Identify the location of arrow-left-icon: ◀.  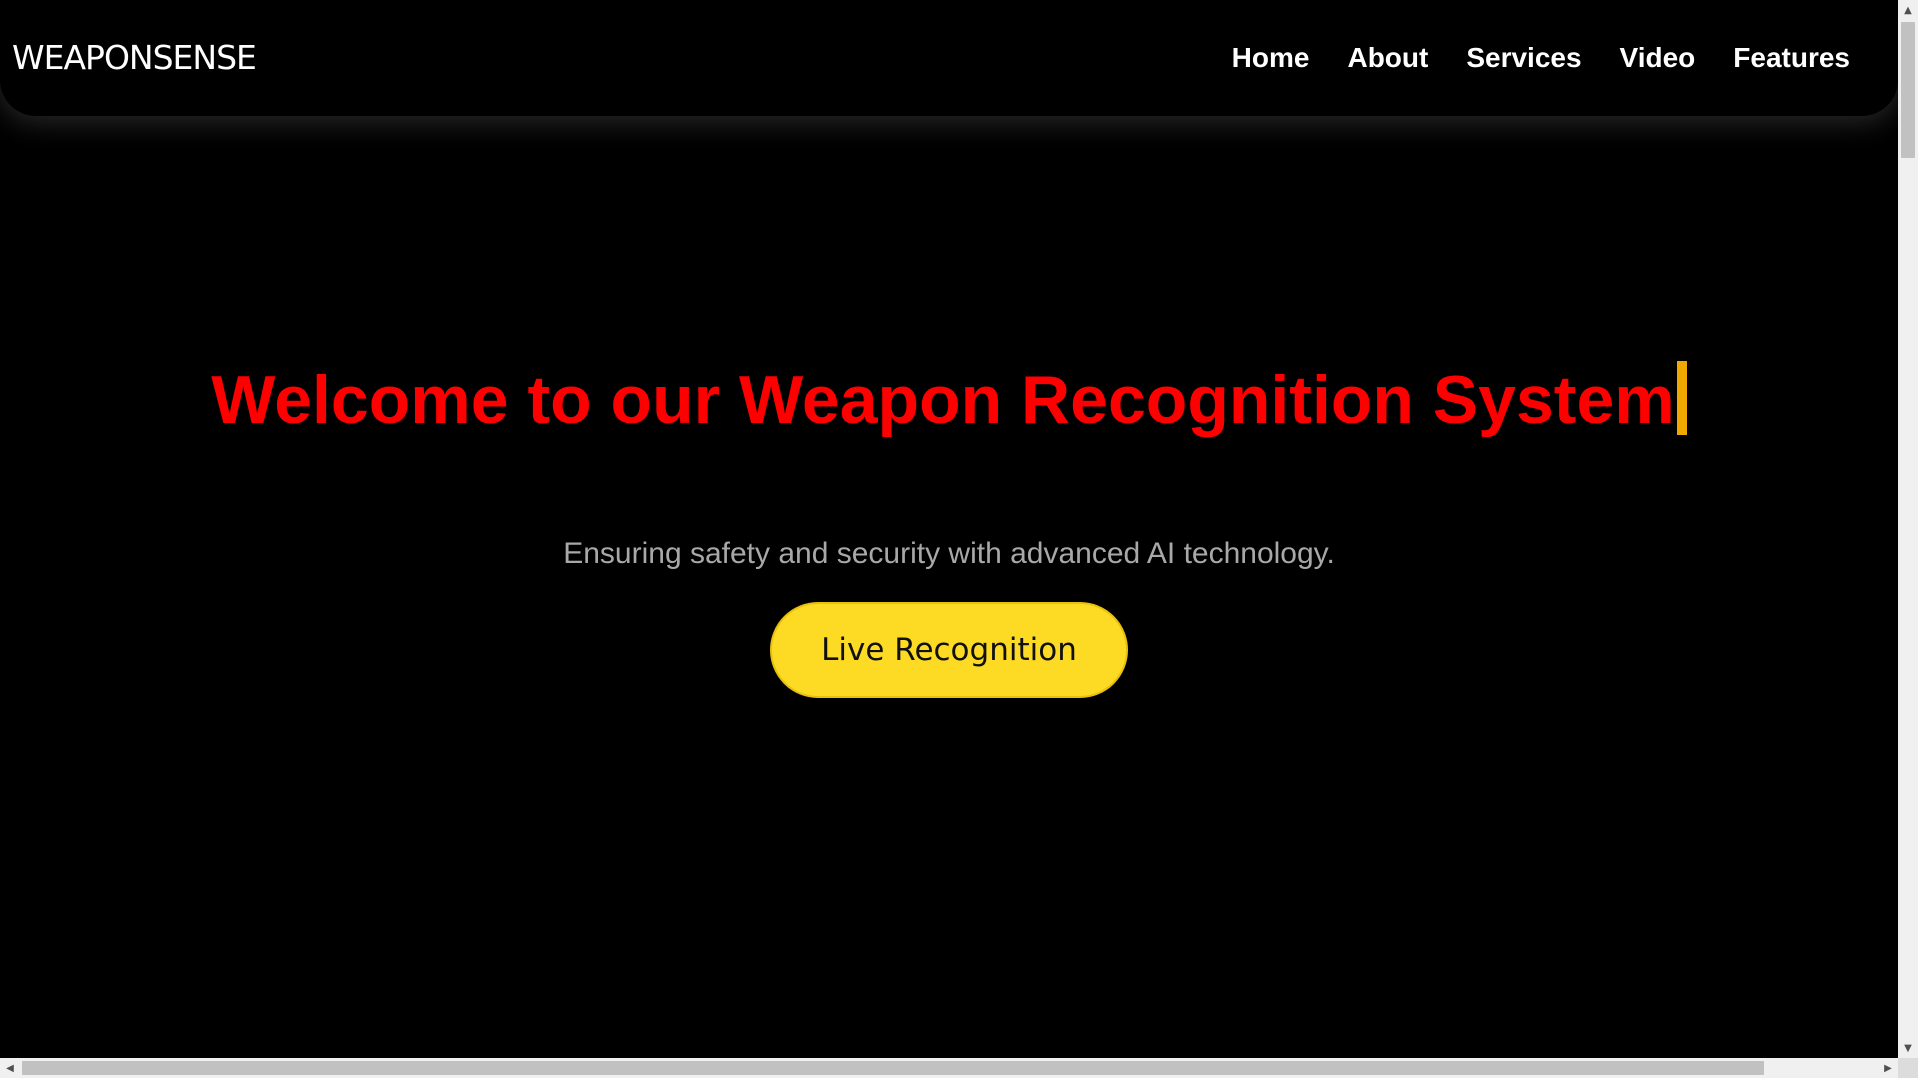
(10, 1068).